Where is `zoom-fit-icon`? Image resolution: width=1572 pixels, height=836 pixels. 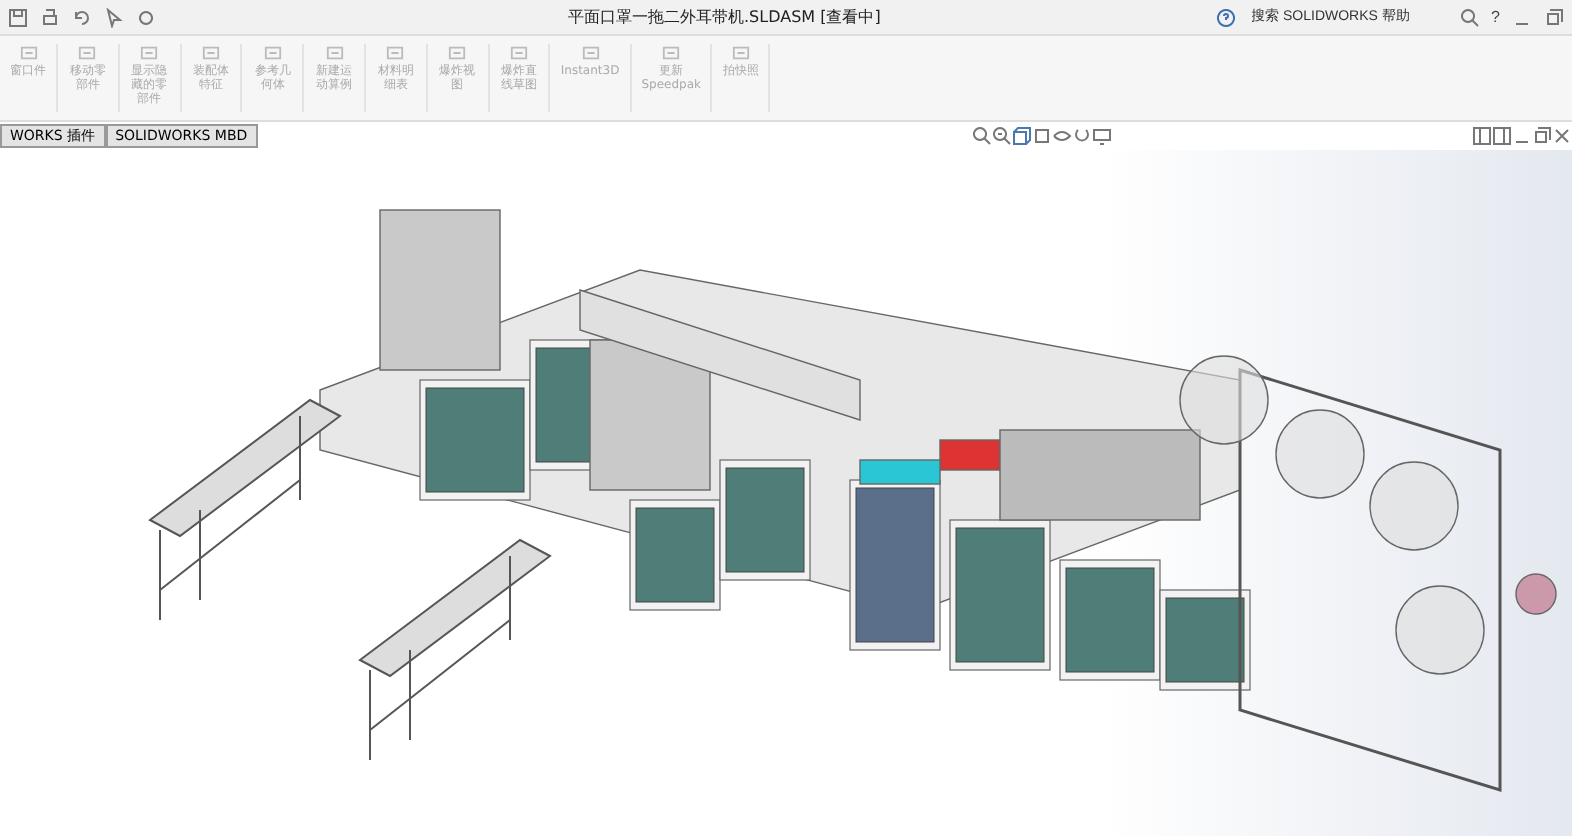 zoom-fit-icon is located at coordinates (982, 136).